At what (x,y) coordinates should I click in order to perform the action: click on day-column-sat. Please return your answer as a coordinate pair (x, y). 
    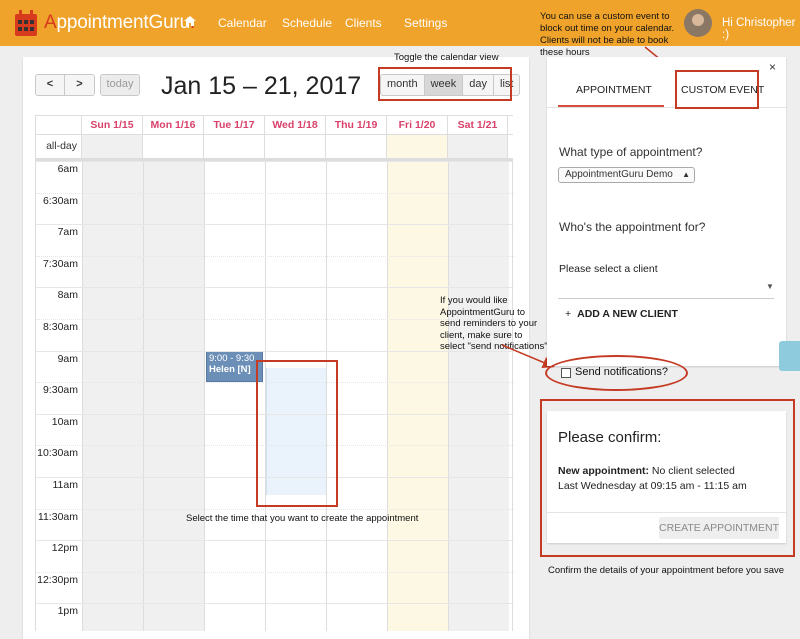
    Looking at the image, I should click on (478, 396).